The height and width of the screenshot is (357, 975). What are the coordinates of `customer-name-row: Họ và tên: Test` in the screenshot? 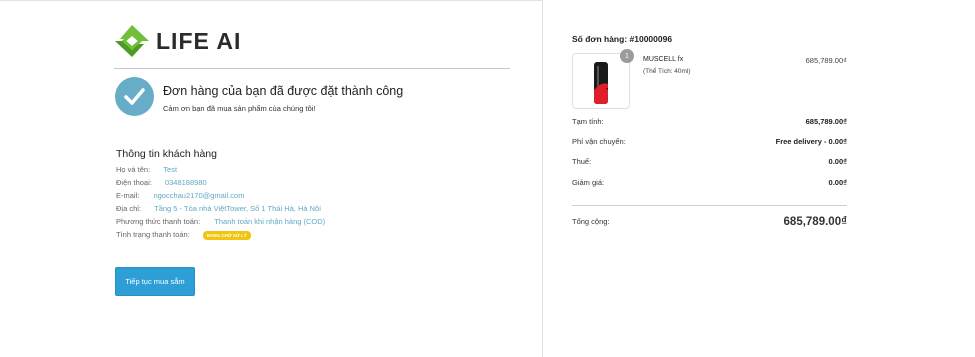 It's located at (146, 169).